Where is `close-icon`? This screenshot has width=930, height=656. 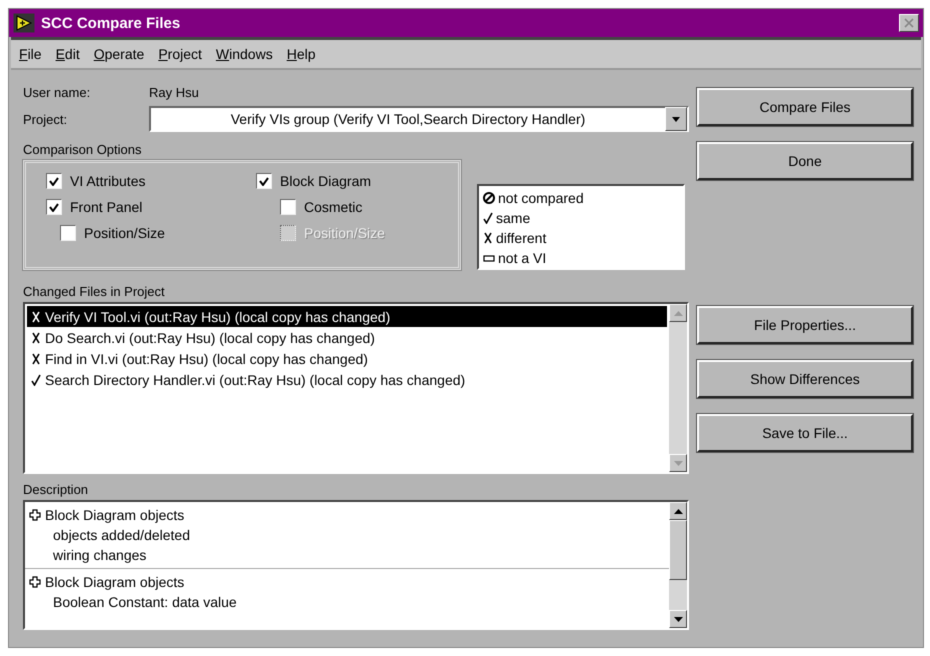 close-icon is located at coordinates (909, 23).